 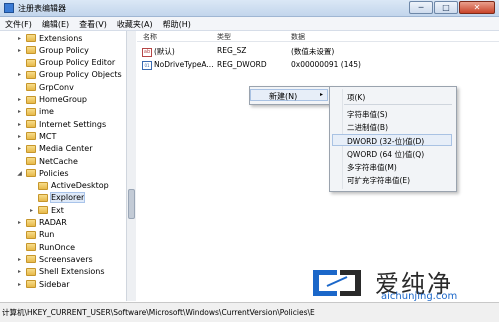 I want to click on tree-item-label: Explorer, so click(x=67, y=198).